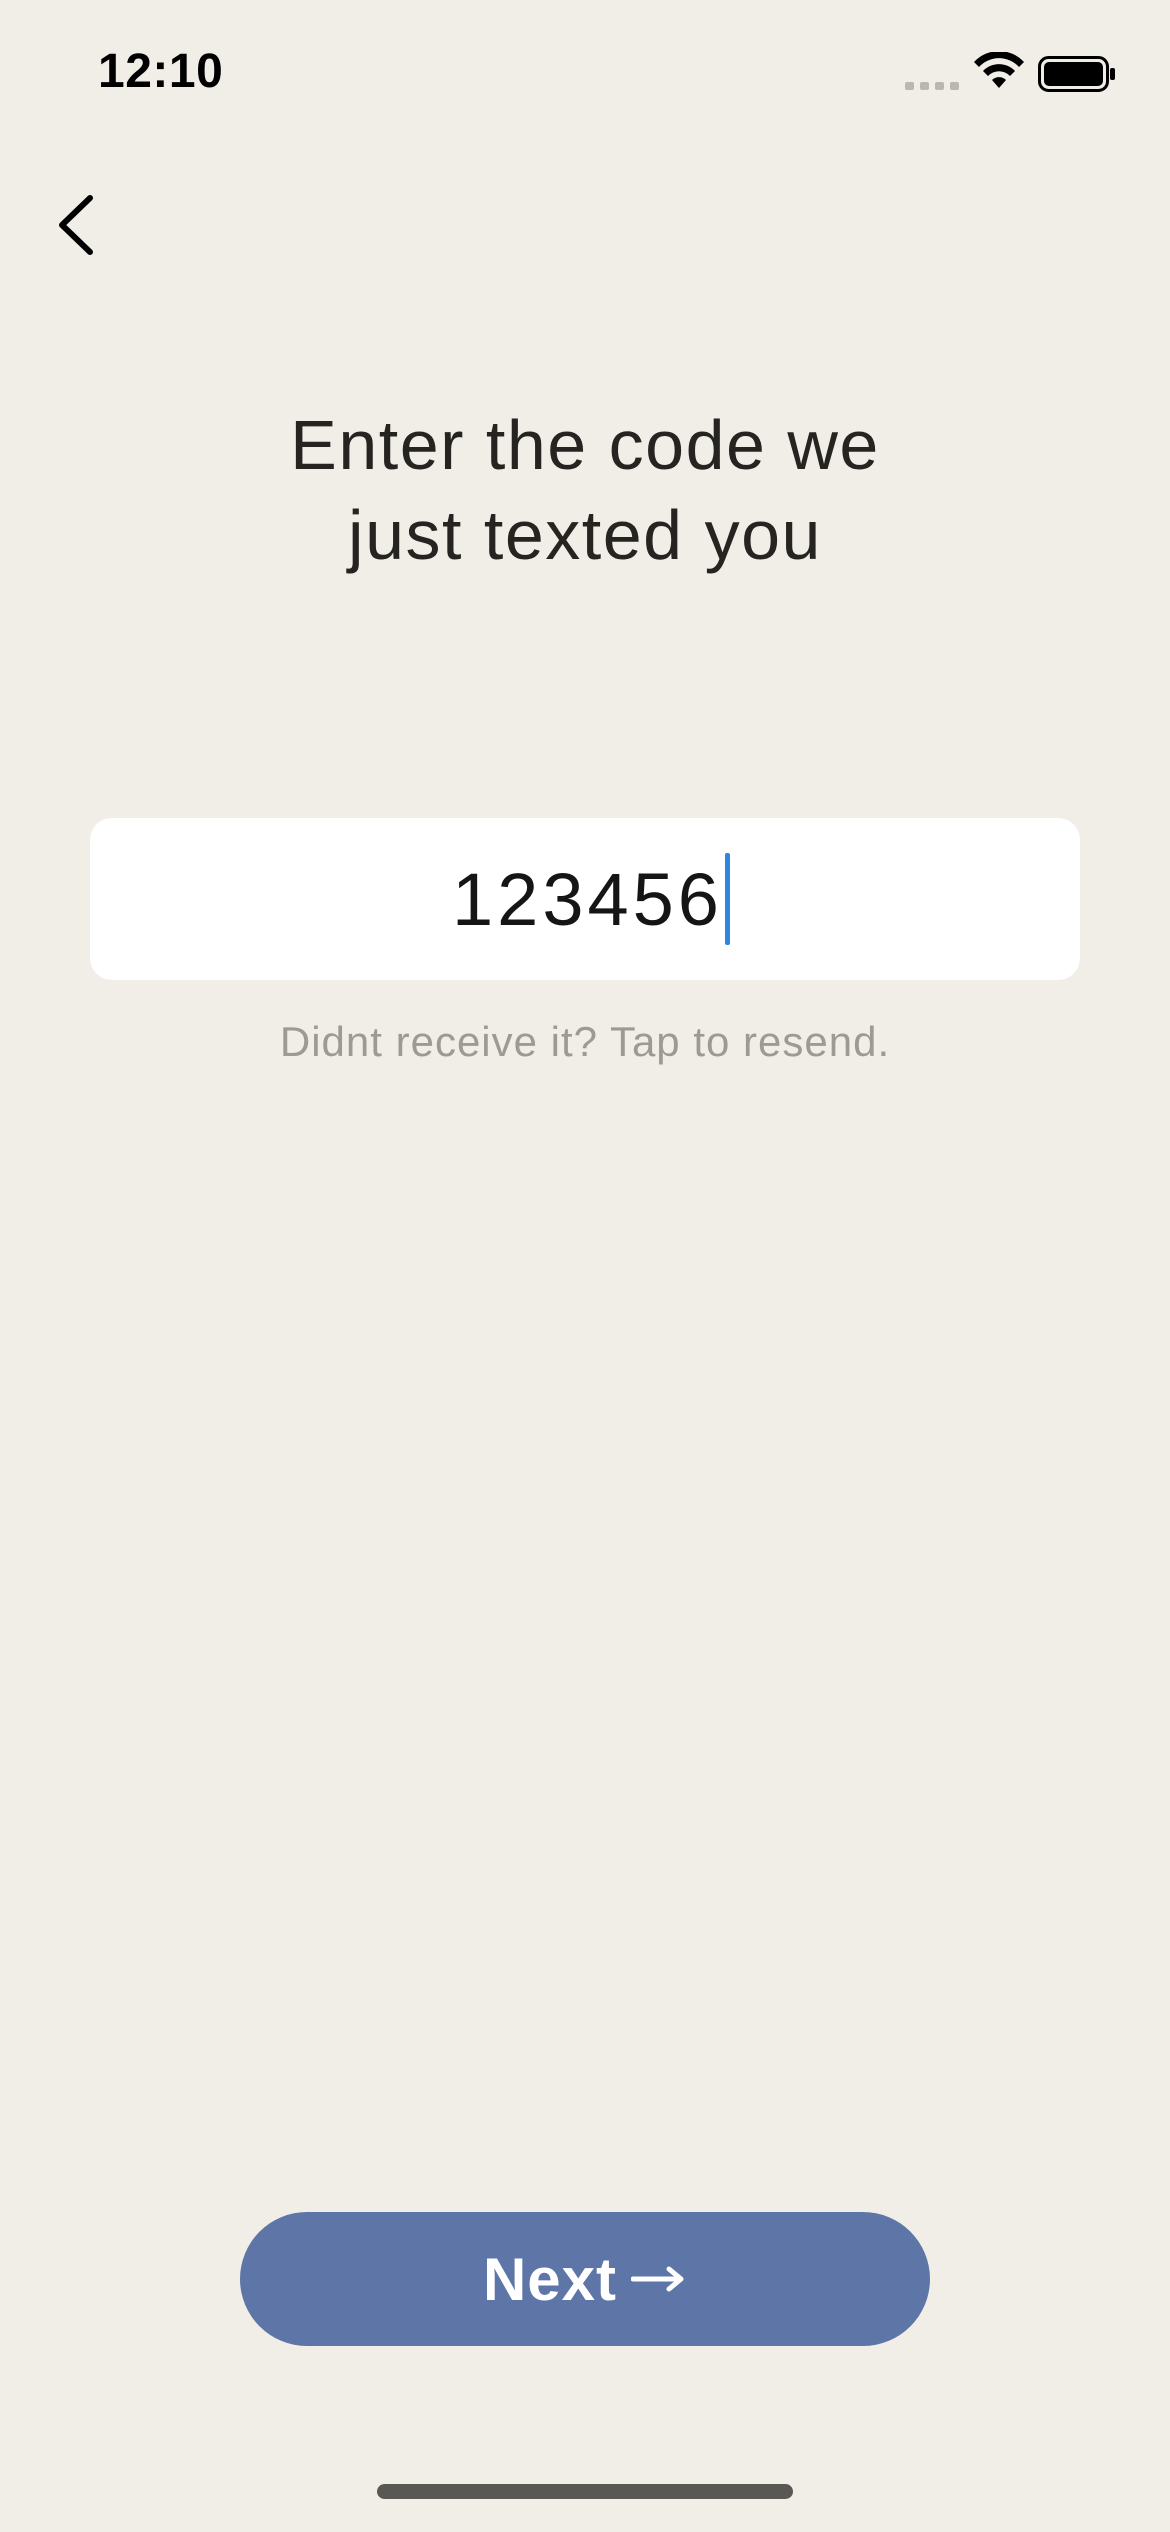  I want to click on code-input: 123456, so click(585, 899).